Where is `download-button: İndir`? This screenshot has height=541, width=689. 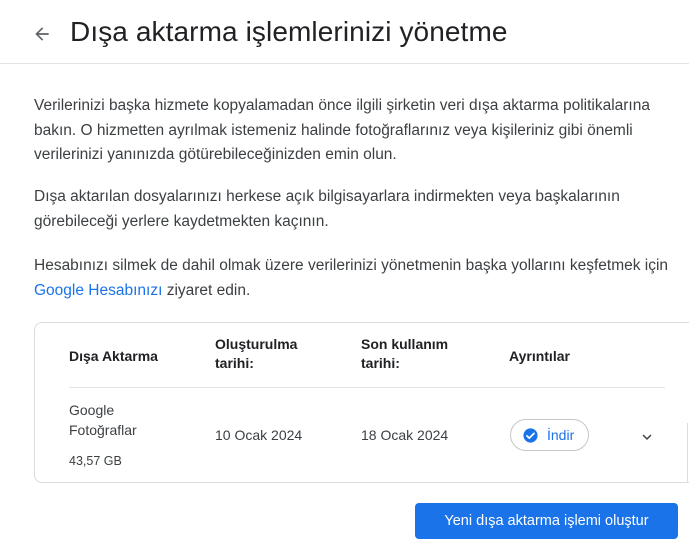 download-button: İndir is located at coordinates (550, 435).